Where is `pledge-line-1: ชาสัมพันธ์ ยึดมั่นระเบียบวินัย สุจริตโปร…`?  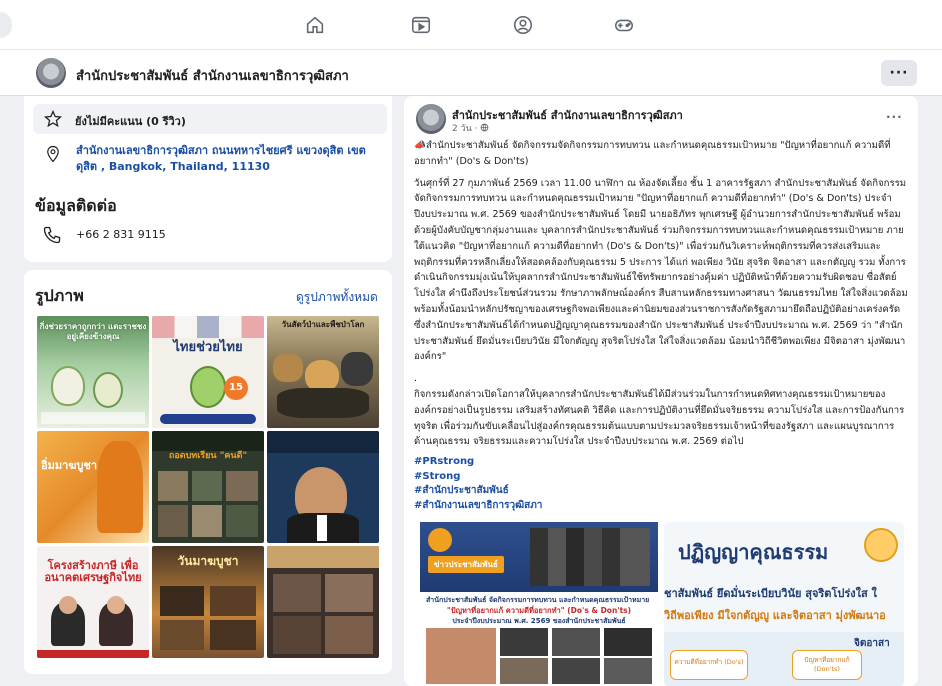 pledge-line-1: ชาสัมพันธ์ ยึดมั่นระเบียบวินัย สุจริตโปร… is located at coordinates (770, 593).